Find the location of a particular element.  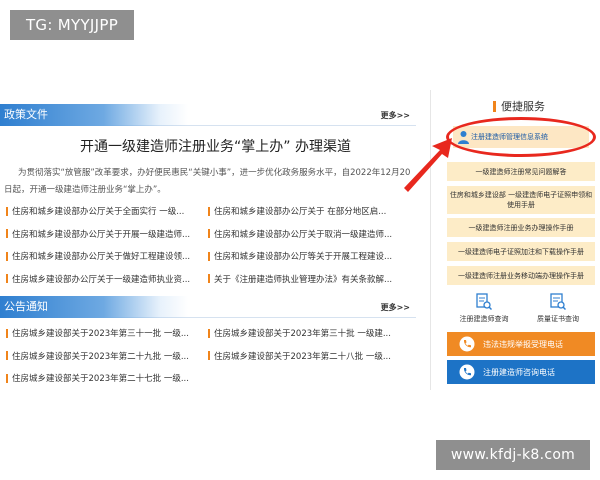

policy-more-link: 更多>> is located at coordinates (395, 115).